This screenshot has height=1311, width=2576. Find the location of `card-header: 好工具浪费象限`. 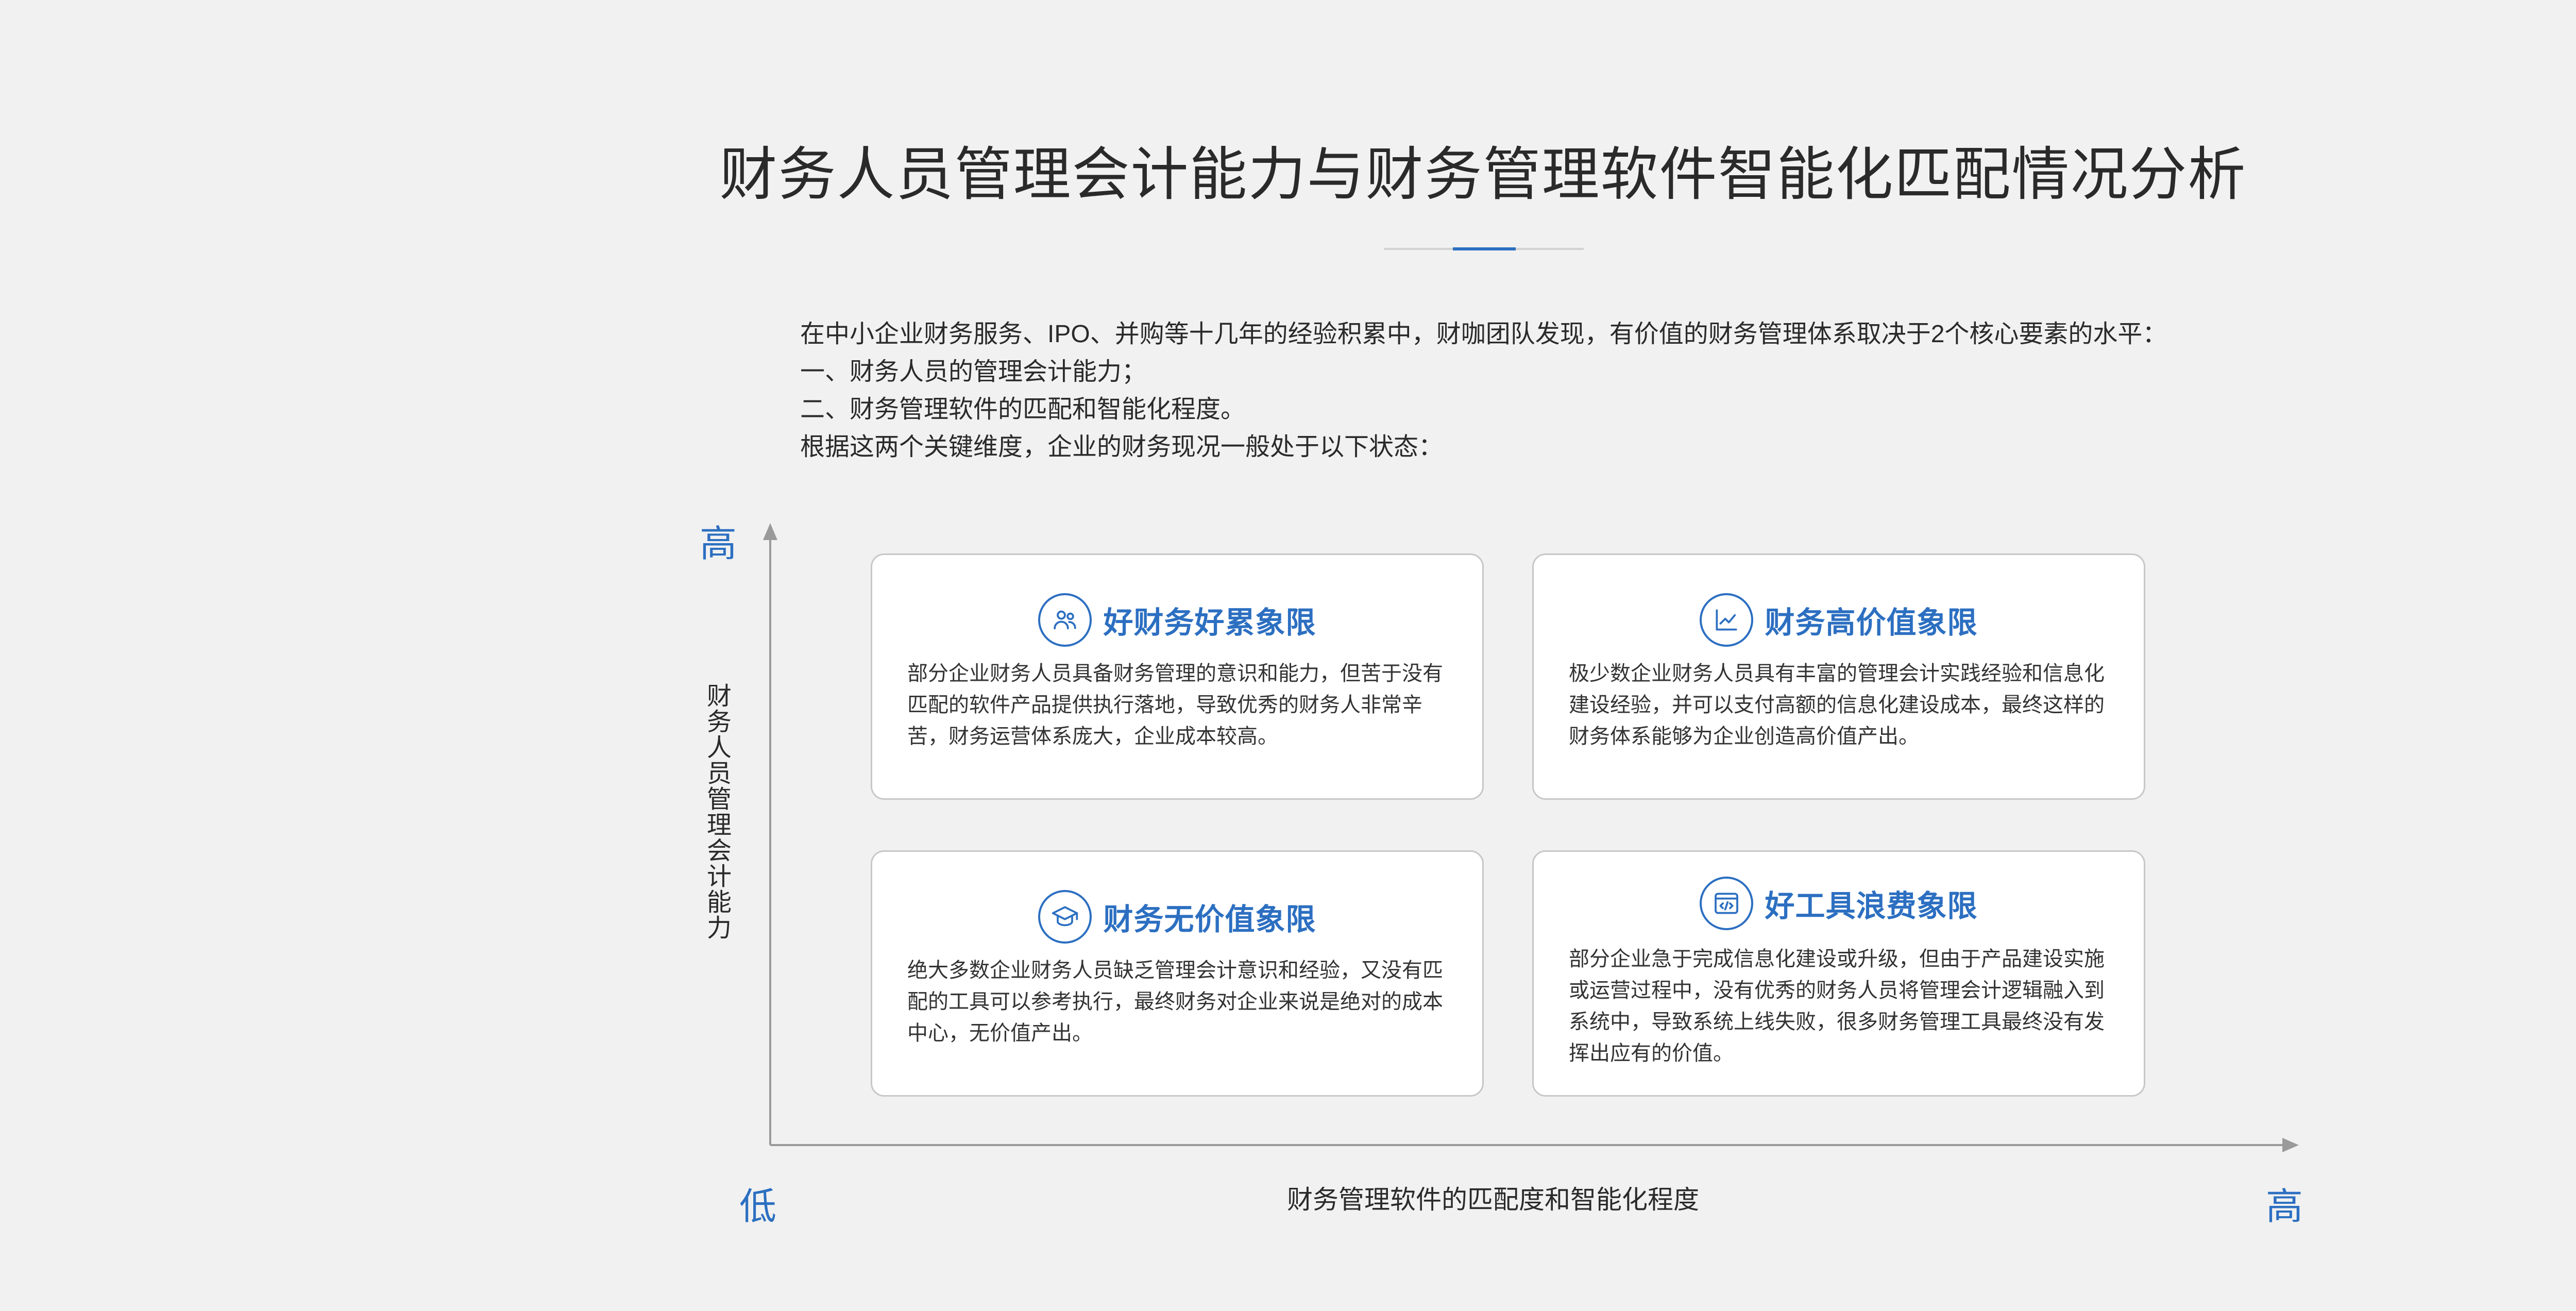

card-header: 好工具浪费象限 is located at coordinates (1839, 904).